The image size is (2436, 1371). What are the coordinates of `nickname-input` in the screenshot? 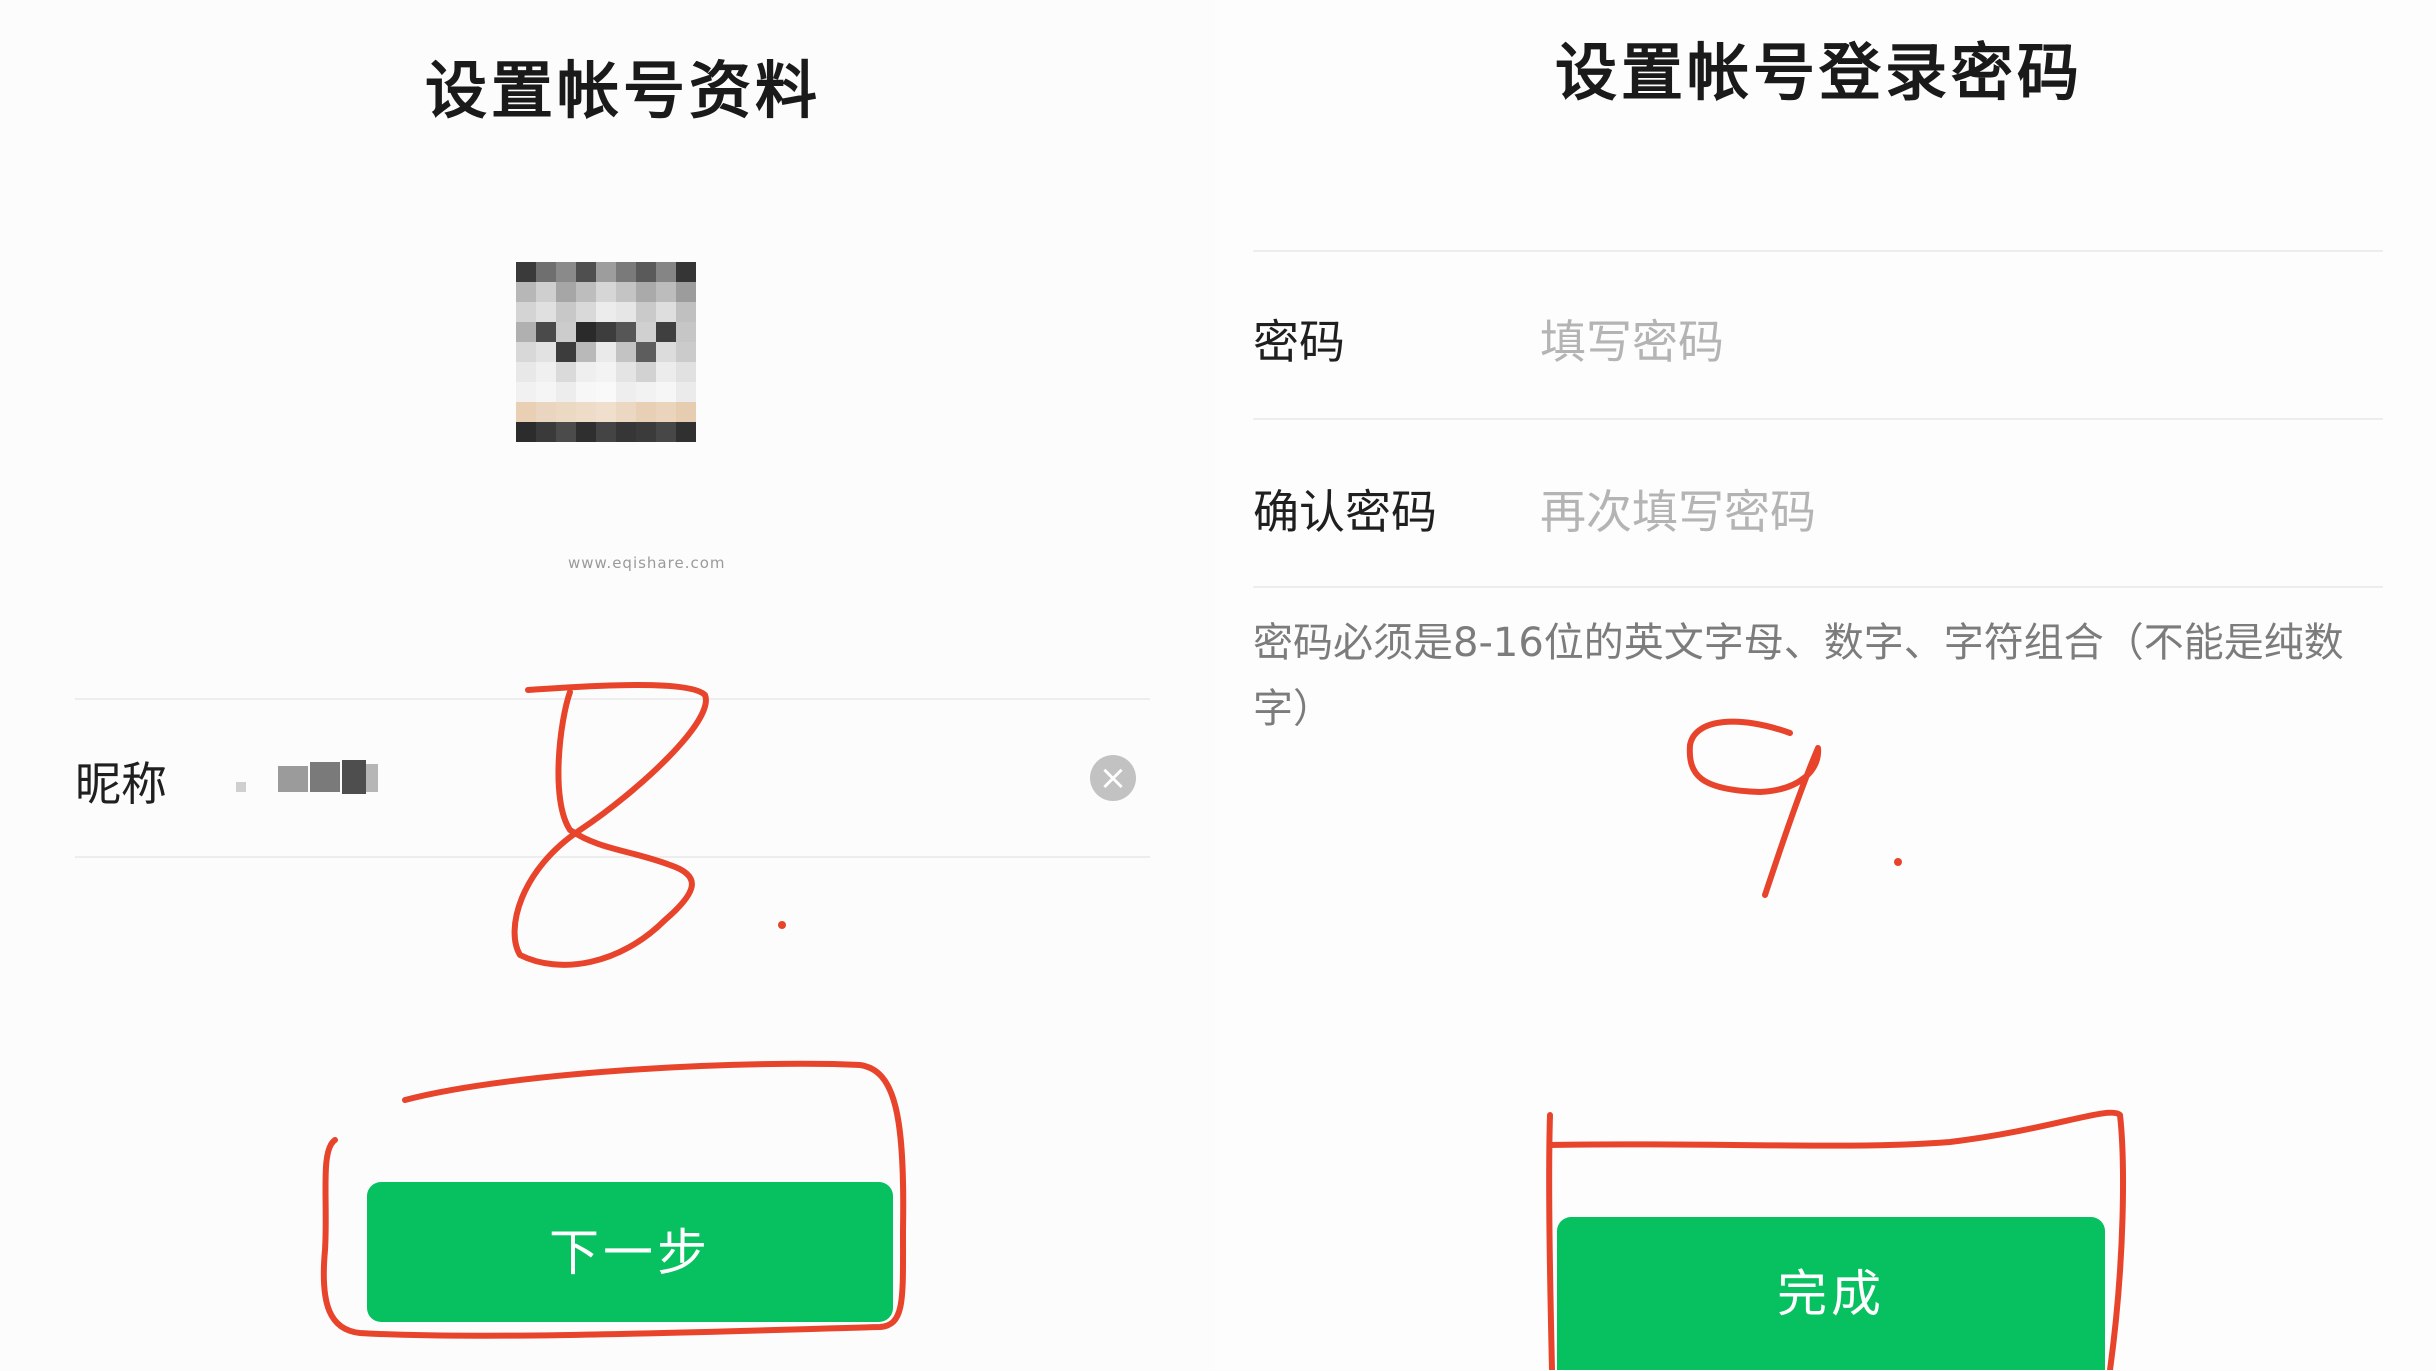 It's located at (307, 777).